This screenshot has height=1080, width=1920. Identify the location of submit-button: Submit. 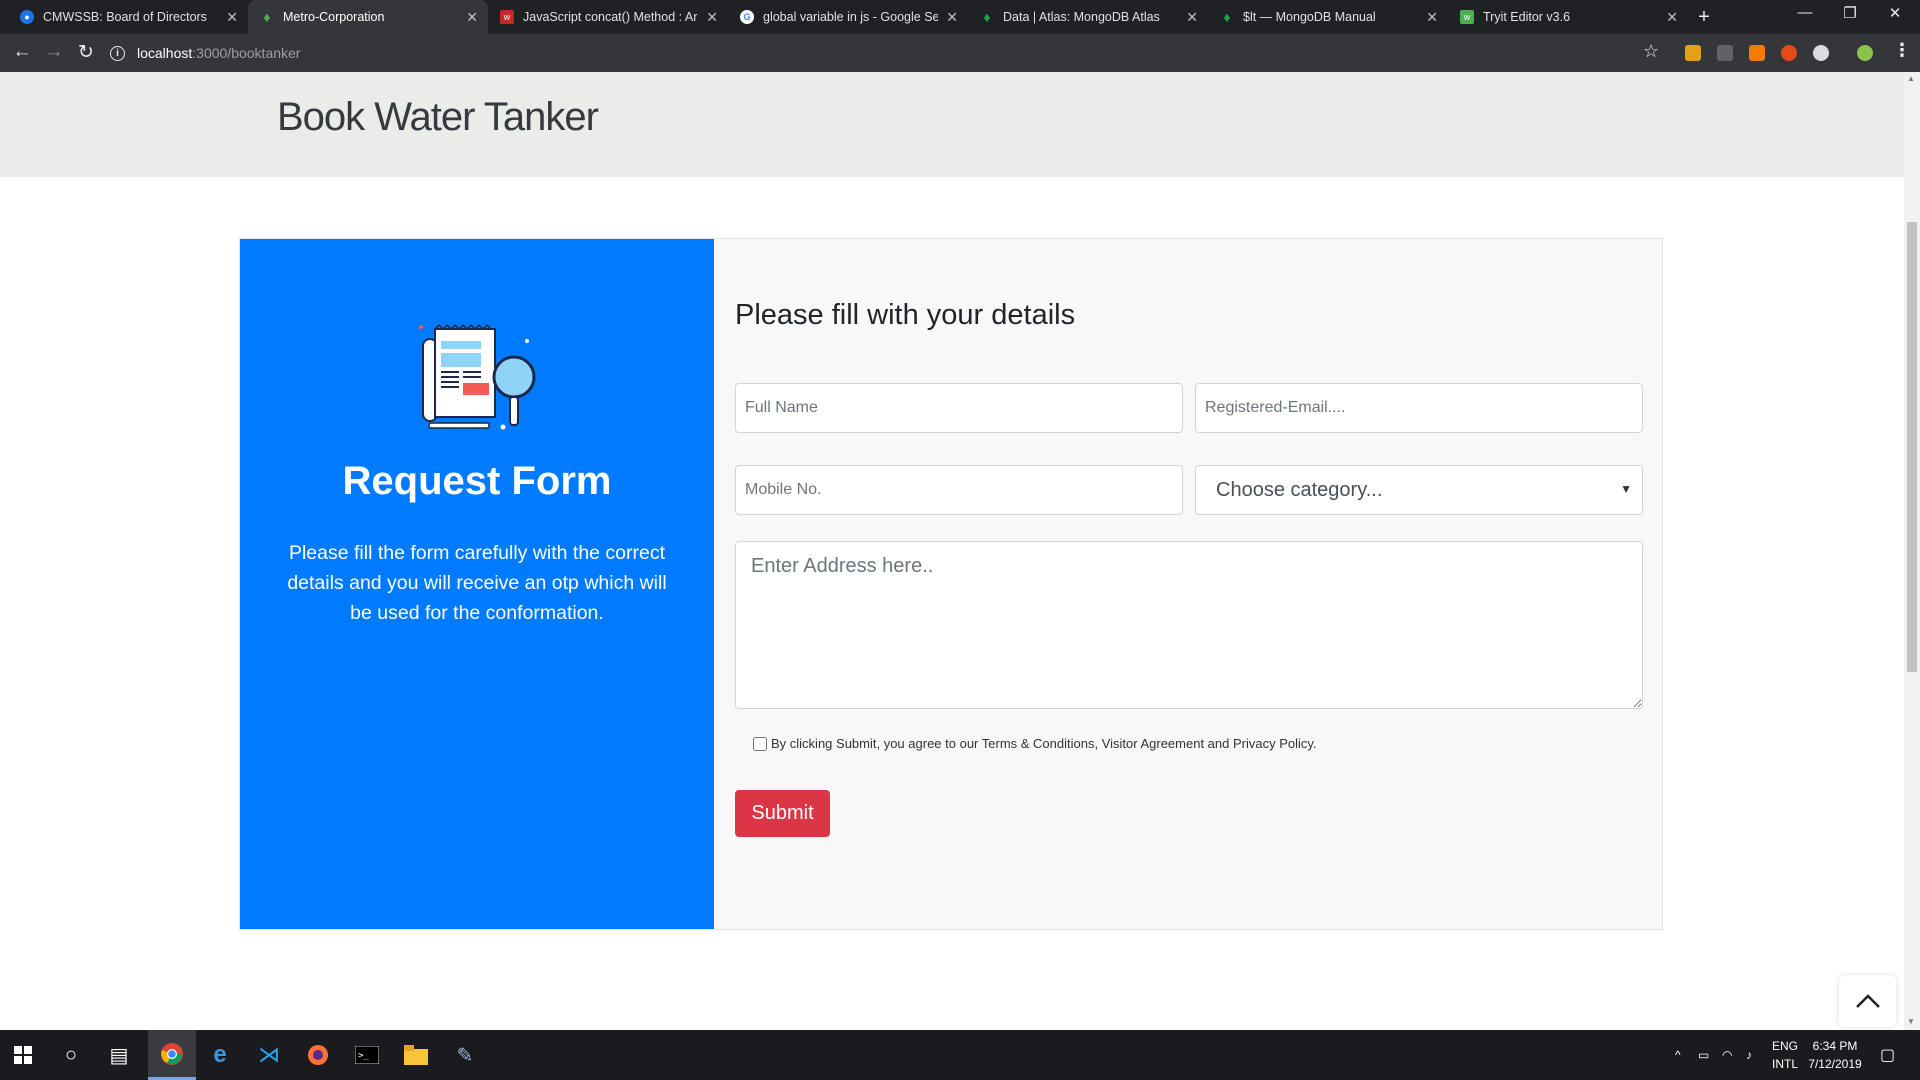
(782, 813).